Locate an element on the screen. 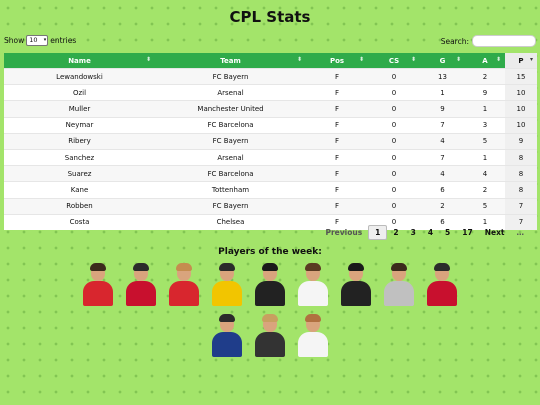 Image resolution: width=540 pixels, height=405 pixels. cell-name: Sanchez is located at coordinates (79, 157).